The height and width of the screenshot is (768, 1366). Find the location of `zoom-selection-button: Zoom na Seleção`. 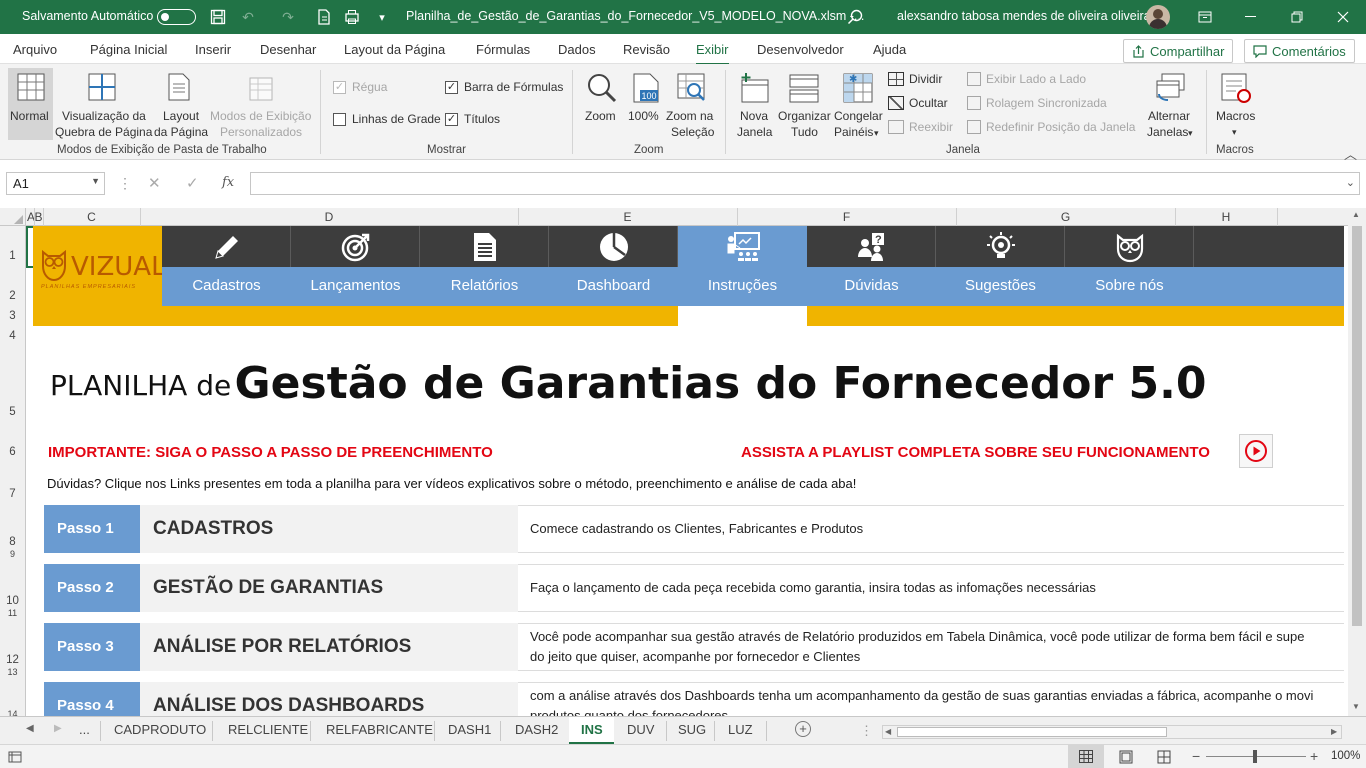

zoom-selection-button: Zoom na Seleção is located at coordinates (691, 104).